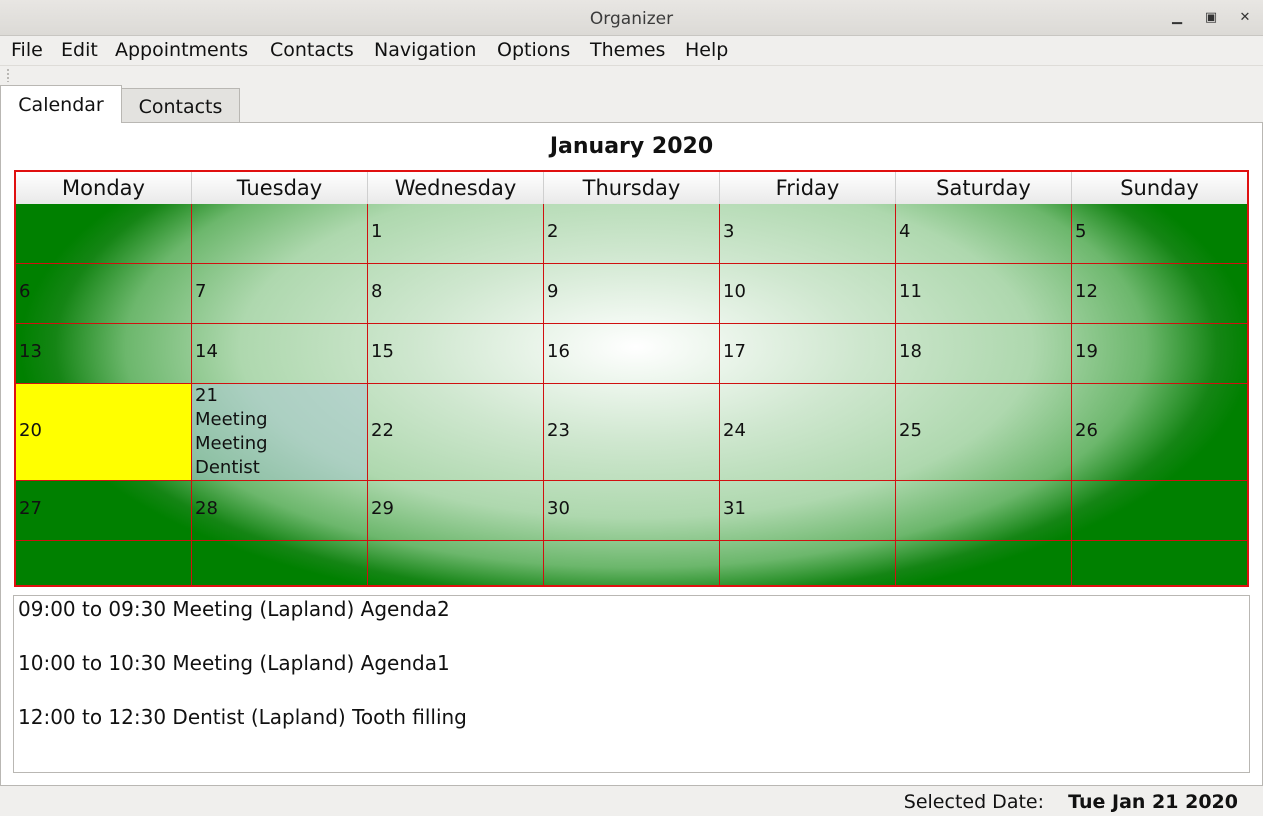 This screenshot has height=816, width=1263. Describe the element at coordinates (377, 231) in the screenshot. I see `day-number: 1` at that location.